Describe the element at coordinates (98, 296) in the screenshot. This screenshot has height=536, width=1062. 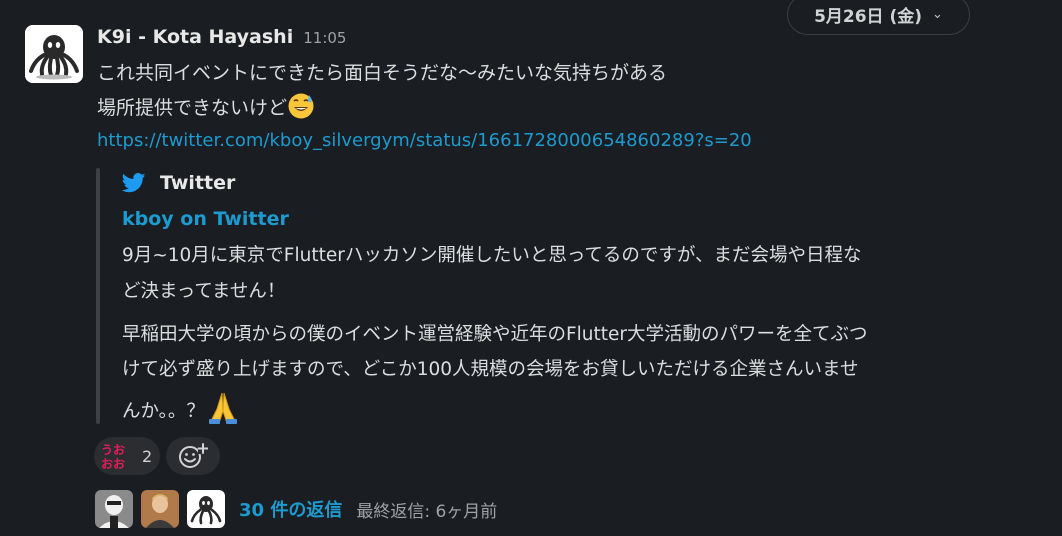
I see `unfurl-quote-bar` at that location.